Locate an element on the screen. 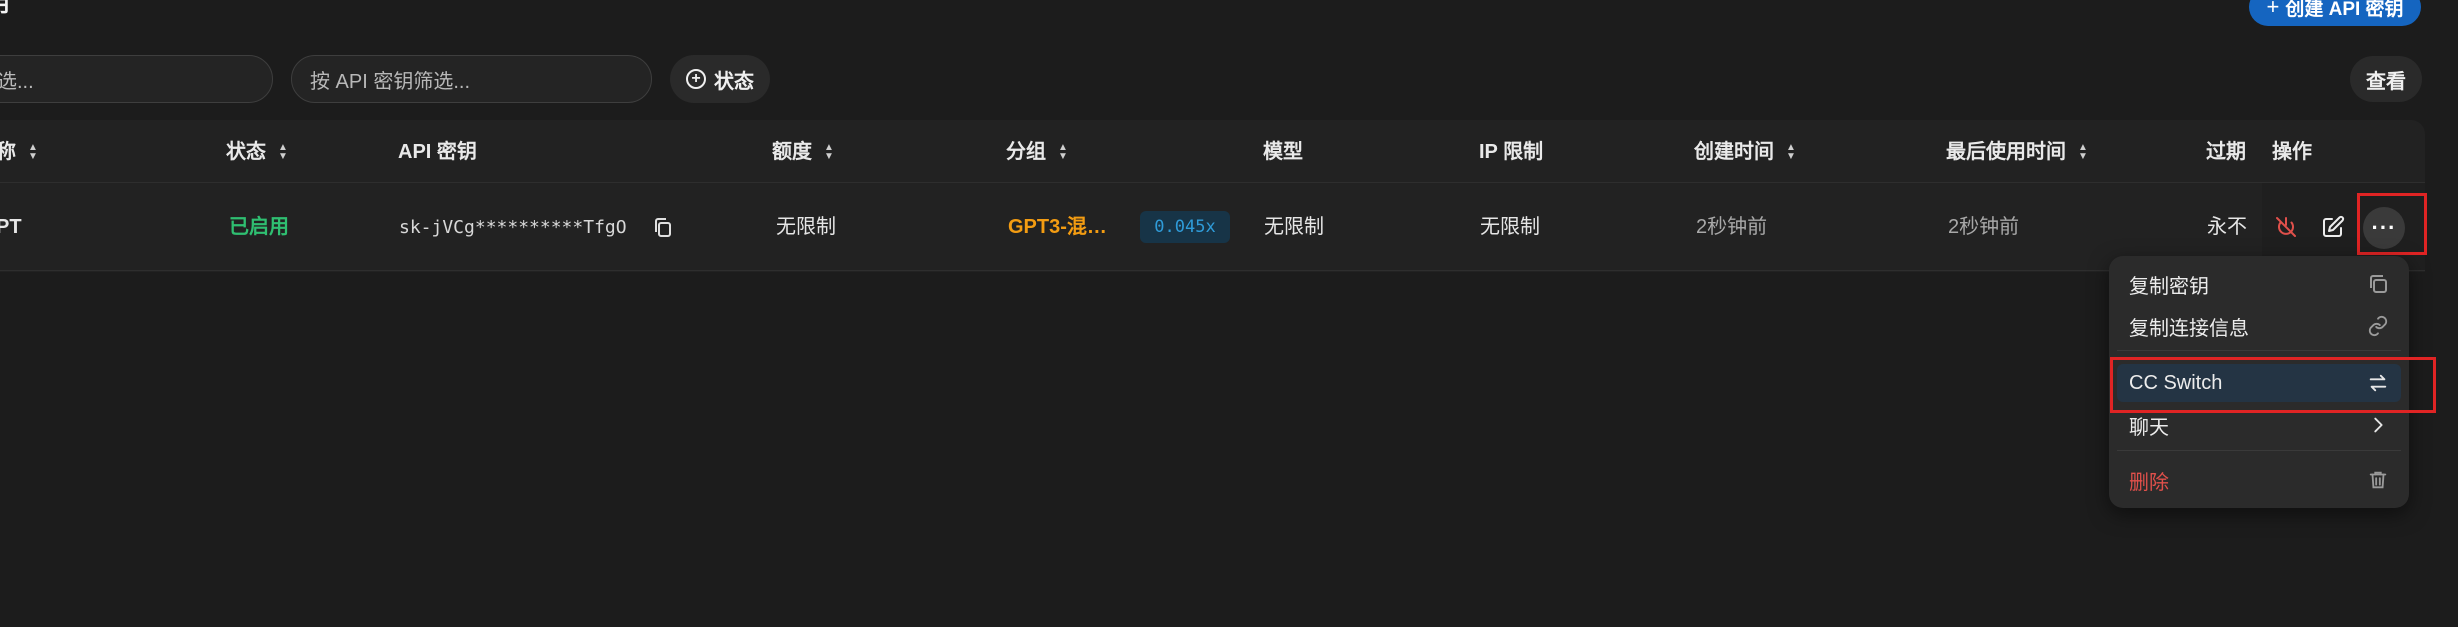 The width and height of the screenshot is (2458, 627). column-header-created: 创建时间 ▲ ▼ is located at coordinates (1745, 152).